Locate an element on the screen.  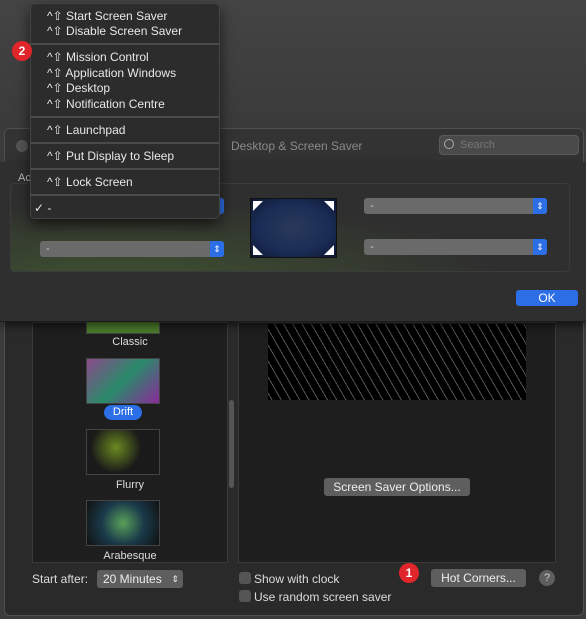
menu-item-label: Notification Centre is located at coordinates (115, 104).